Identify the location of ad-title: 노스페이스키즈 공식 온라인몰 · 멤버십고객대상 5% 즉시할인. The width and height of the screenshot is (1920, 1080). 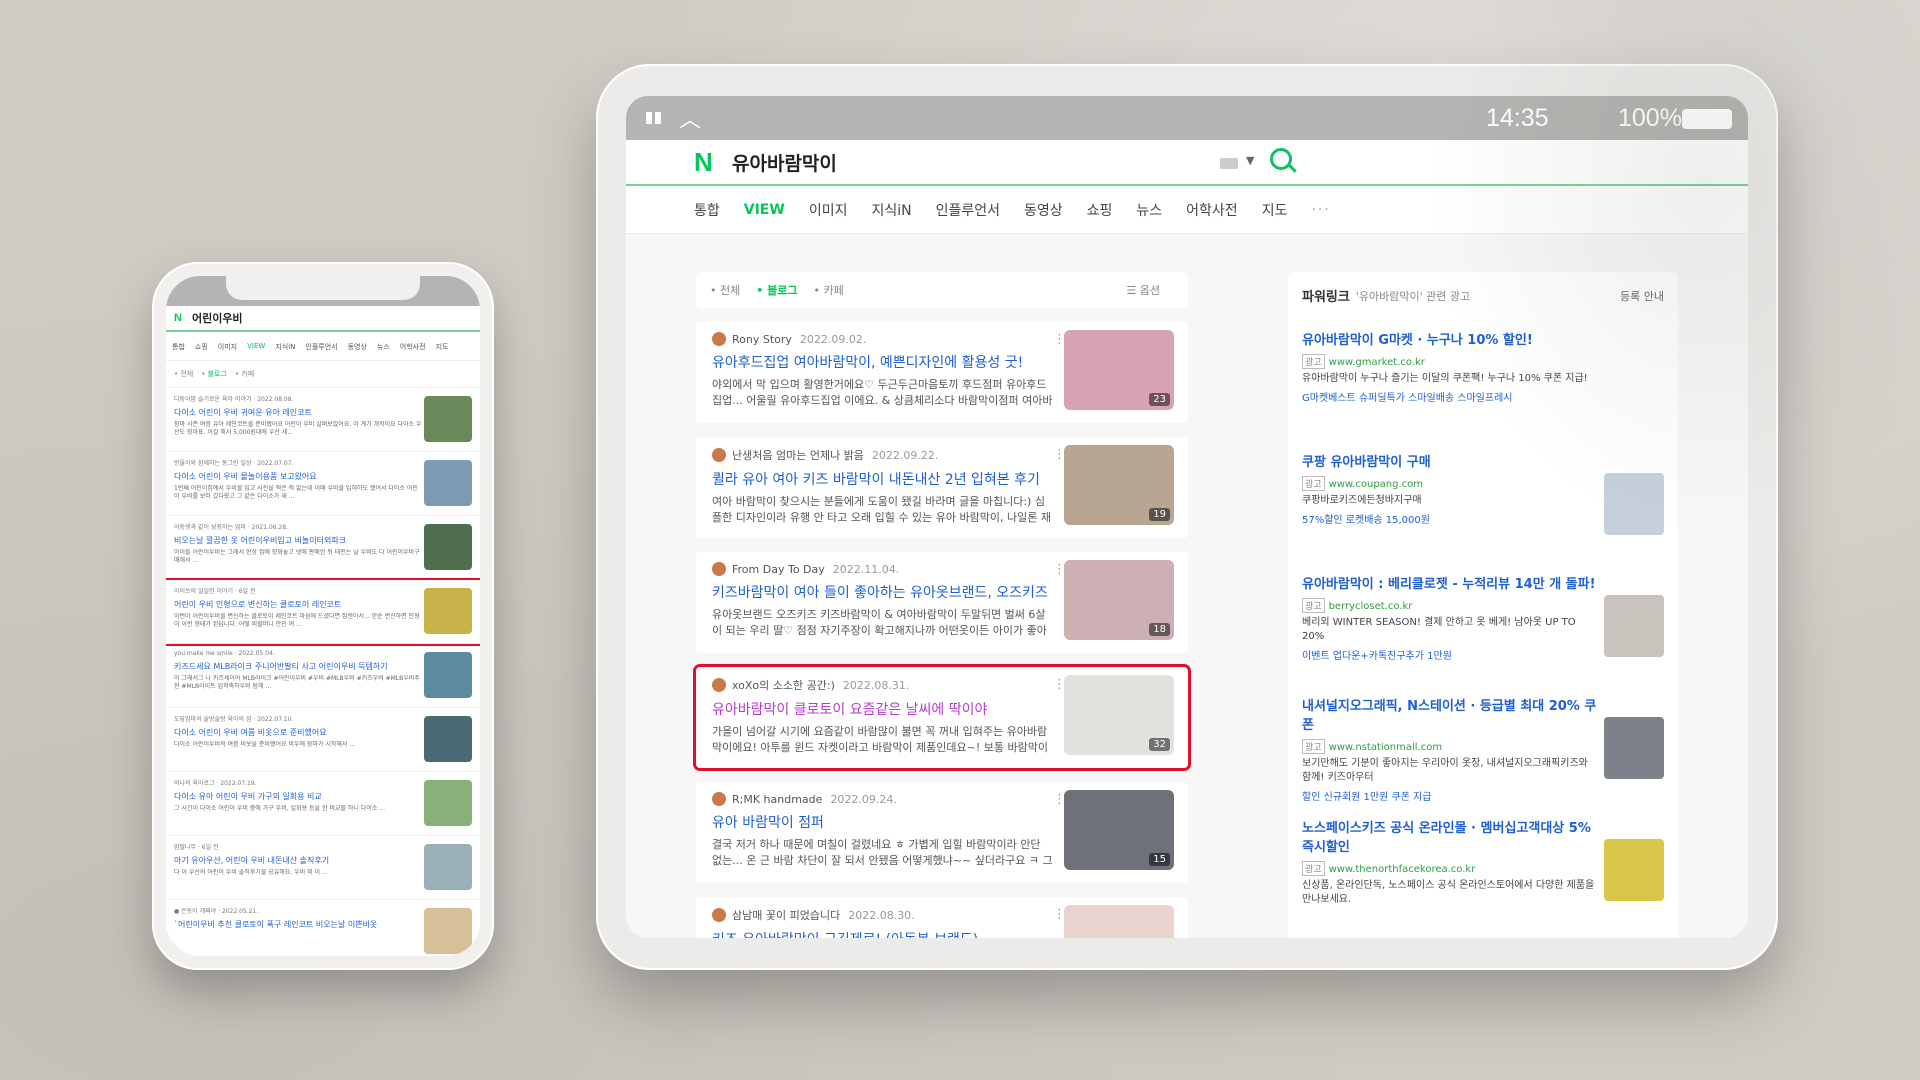
(1450, 838).